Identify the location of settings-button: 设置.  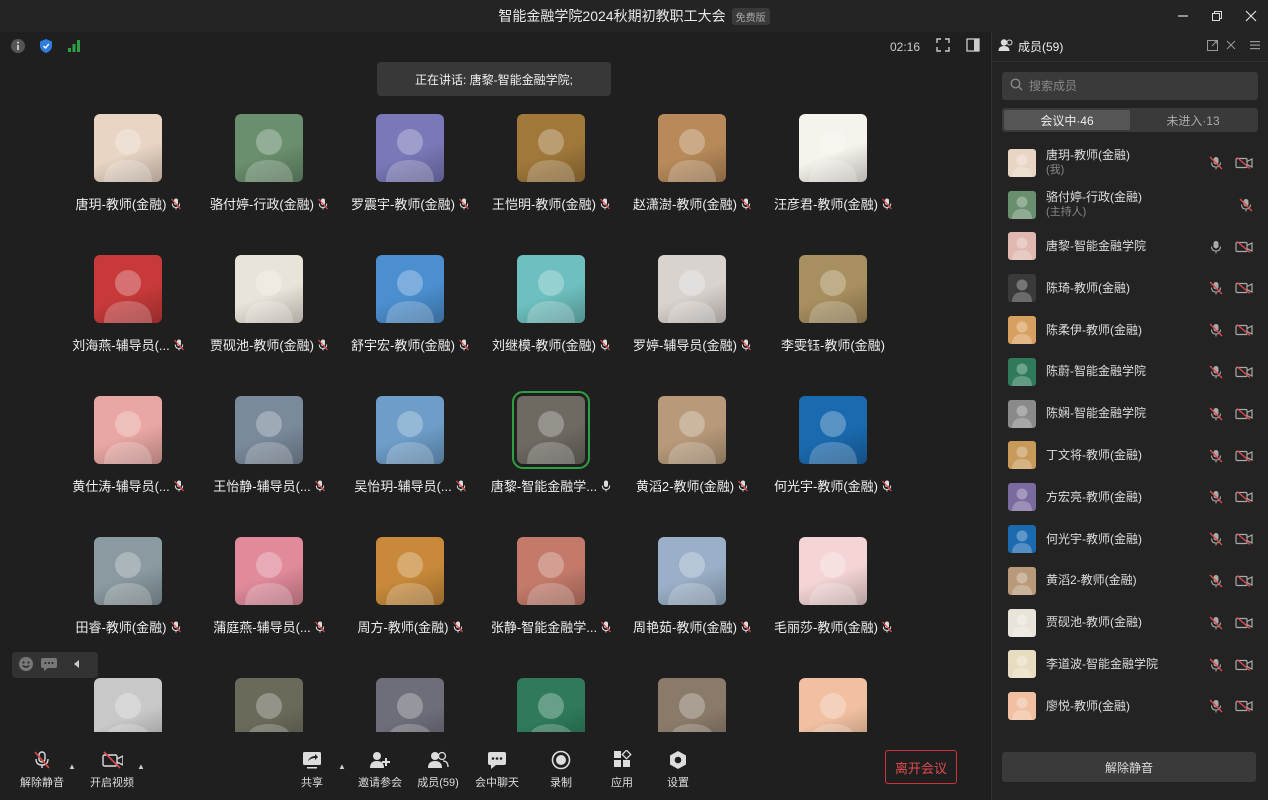
(678, 770).